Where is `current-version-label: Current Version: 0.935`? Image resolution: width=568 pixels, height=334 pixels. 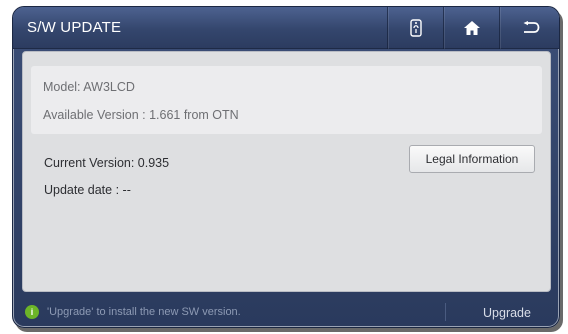 current-version-label: Current Version: 0.935 is located at coordinates (107, 163).